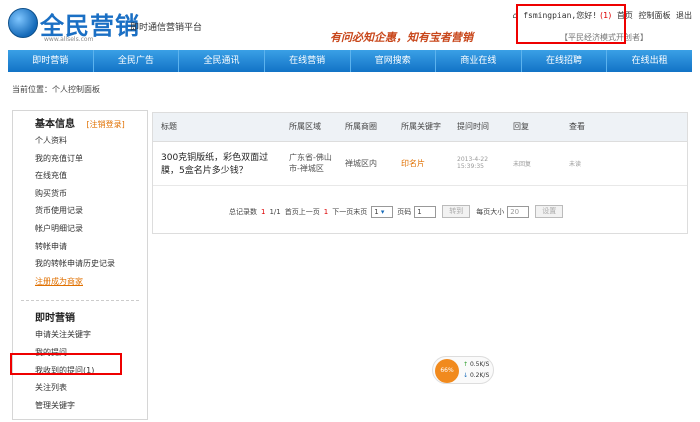 The image size is (700, 422). Describe the element at coordinates (533, 127) in the screenshot. I see `col-reply: 回复` at that location.